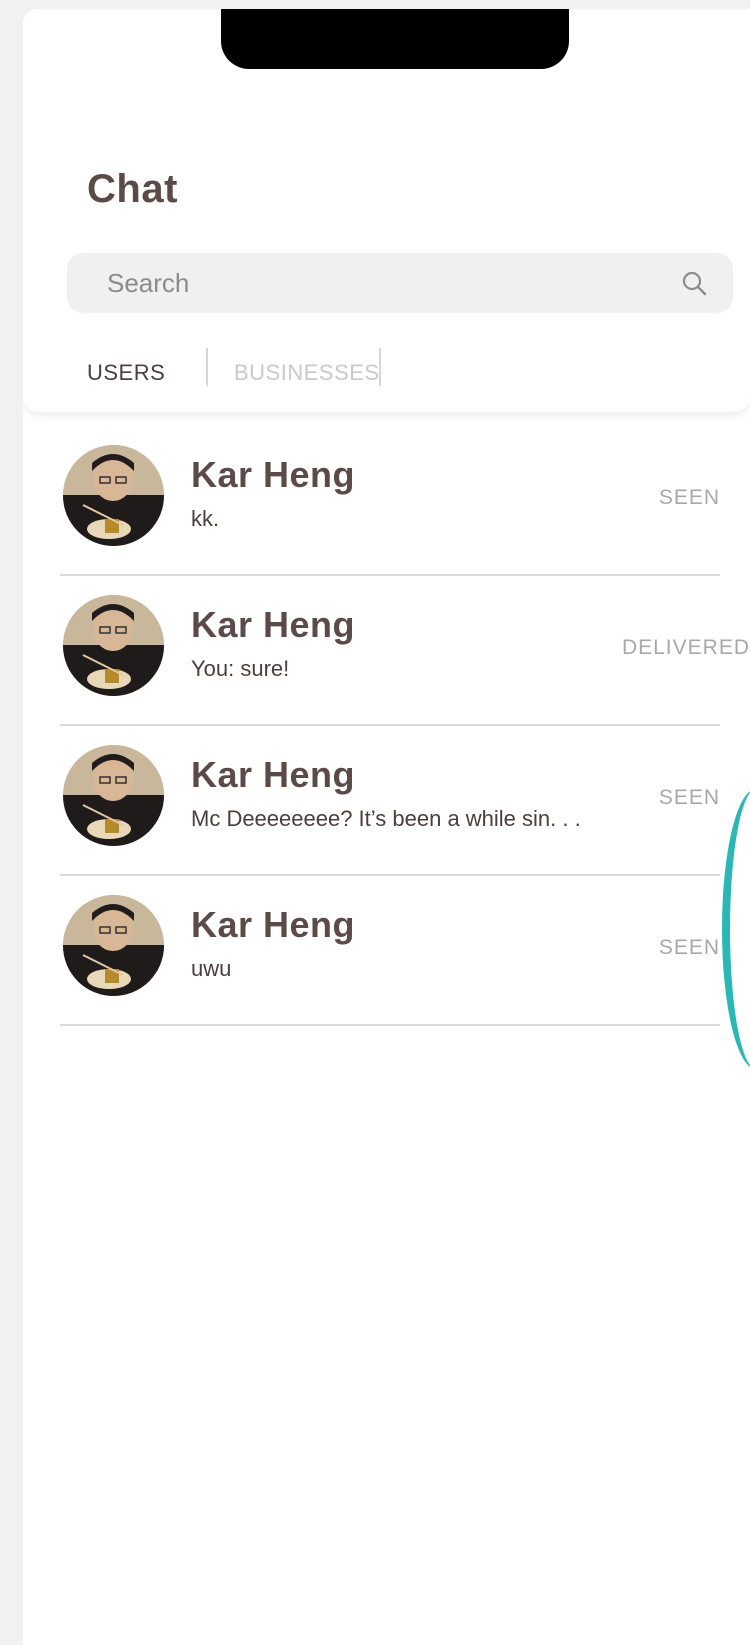  Describe the element at coordinates (694, 283) in the screenshot. I see `search-icon` at that location.